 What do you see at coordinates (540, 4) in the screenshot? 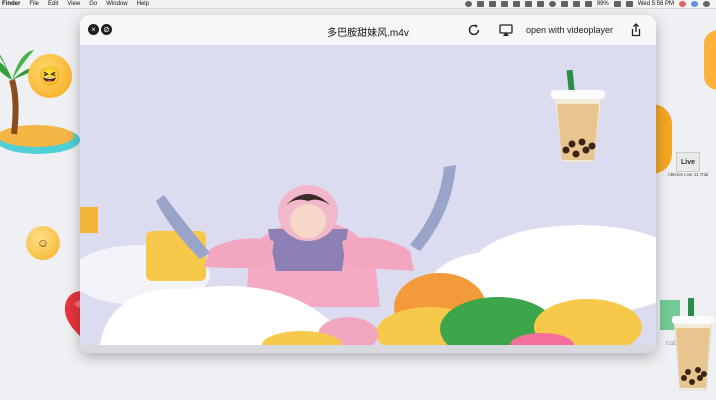
I see `battery-status-icon` at bounding box center [540, 4].